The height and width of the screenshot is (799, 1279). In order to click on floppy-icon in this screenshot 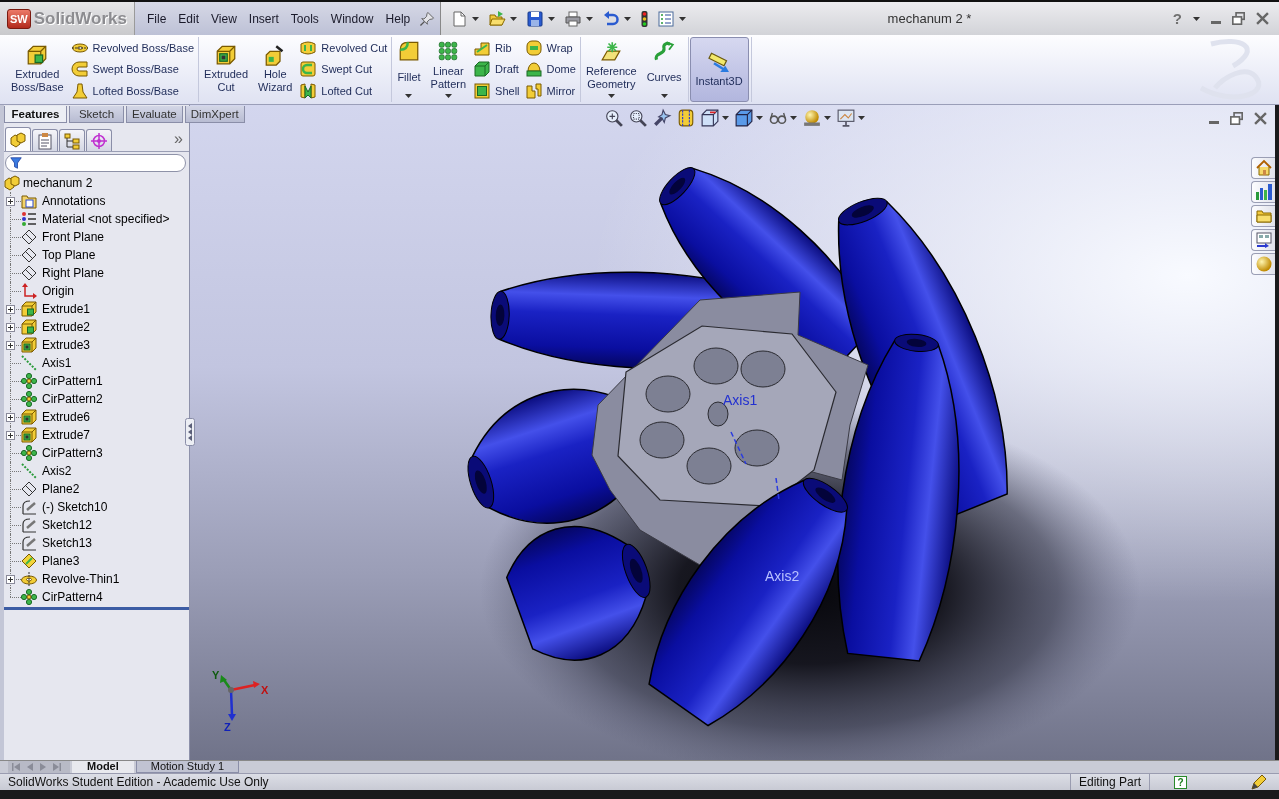, I will do `click(535, 18)`.